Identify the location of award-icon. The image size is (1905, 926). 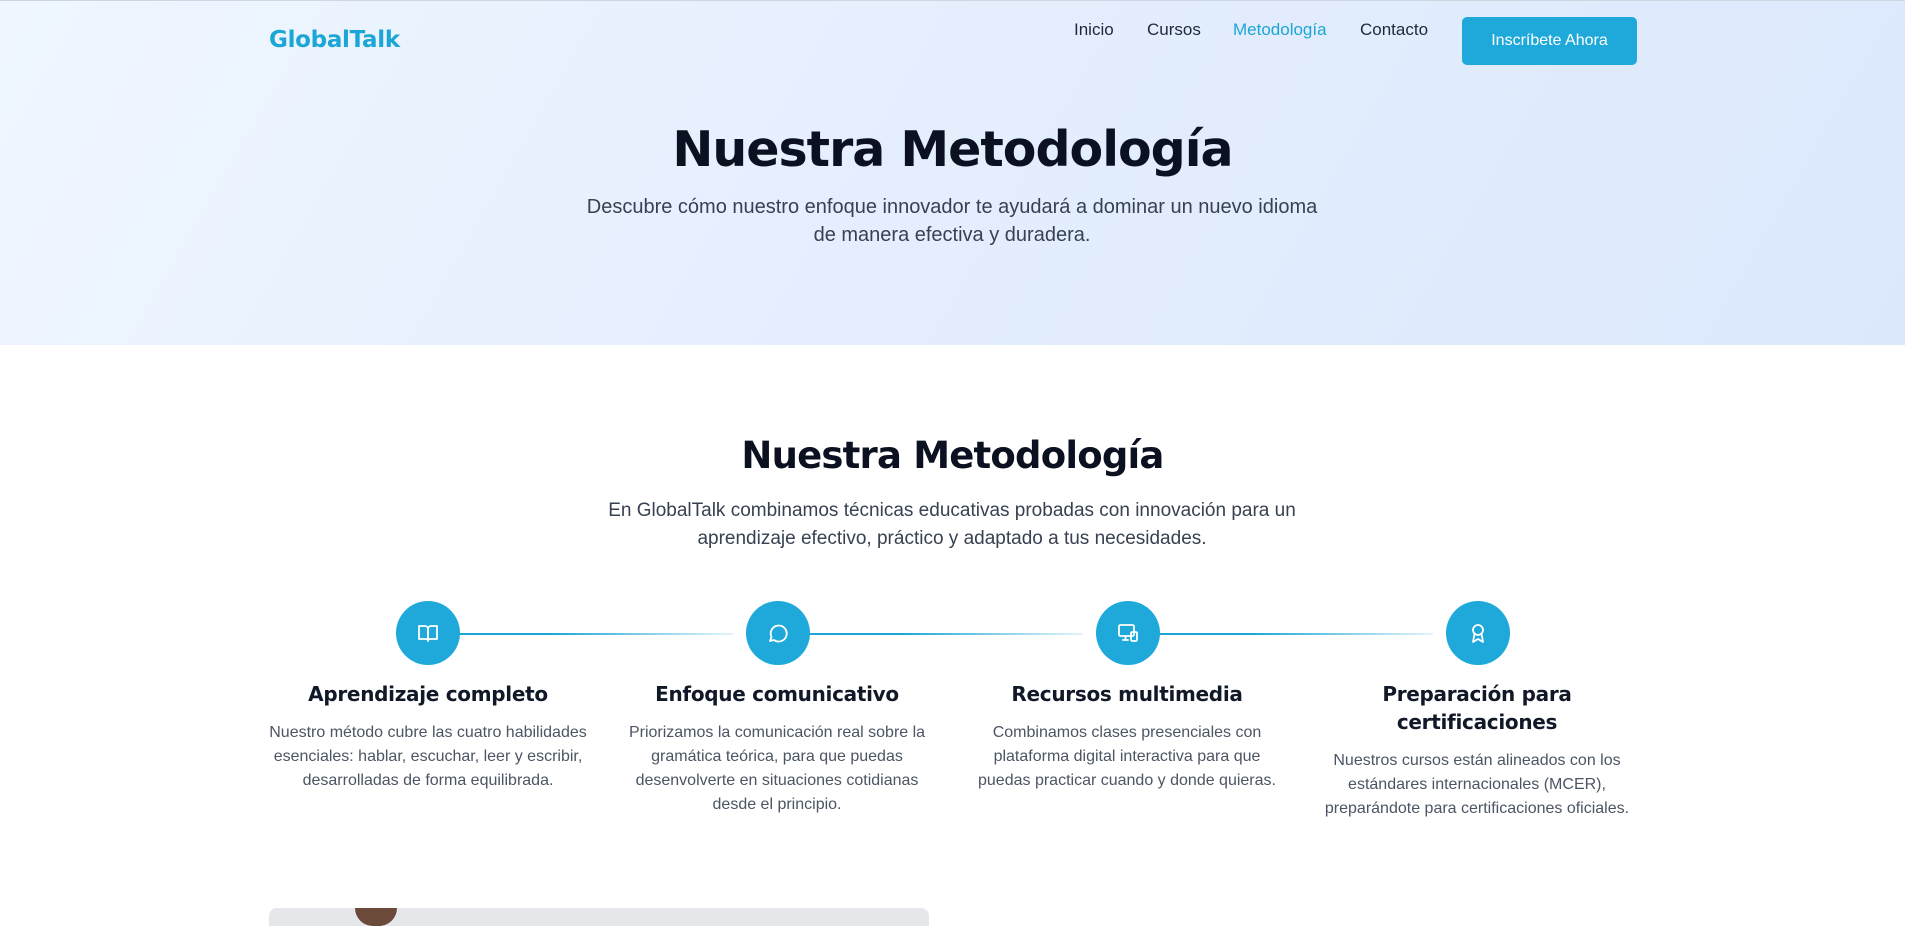
(1478, 633).